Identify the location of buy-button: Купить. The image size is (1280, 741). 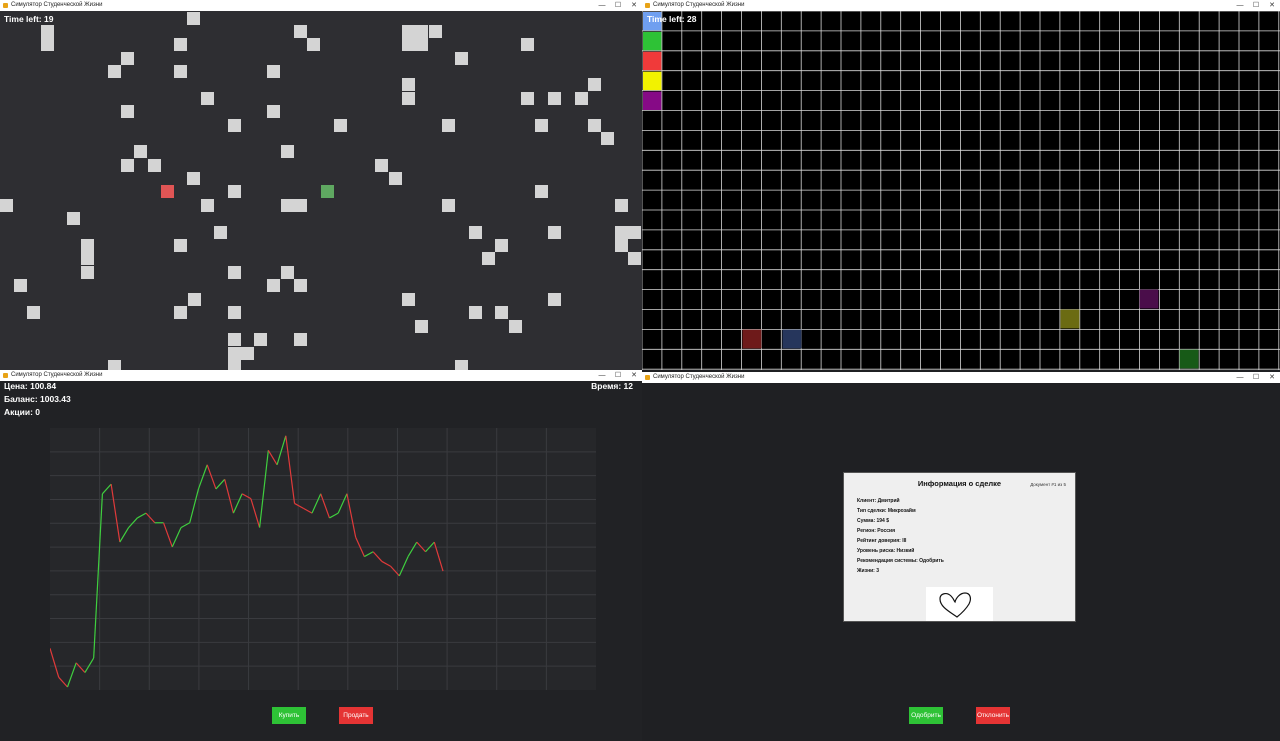
(289, 715).